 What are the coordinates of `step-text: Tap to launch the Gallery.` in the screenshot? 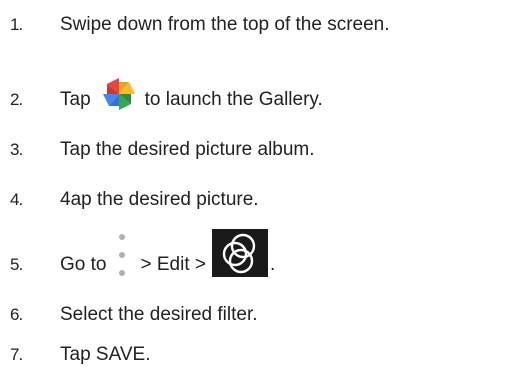 It's located at (191, 99).